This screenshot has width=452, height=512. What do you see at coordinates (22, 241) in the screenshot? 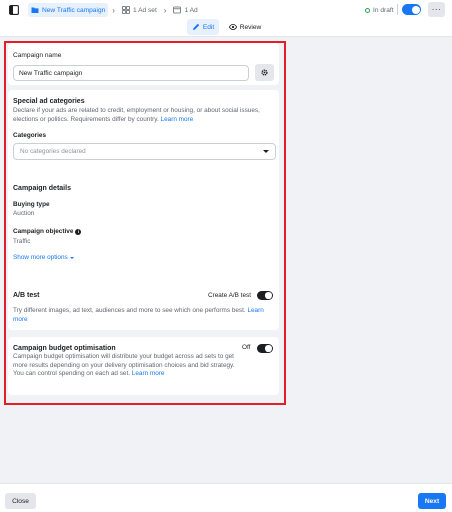
I see `campaign-objective-value: Traffic` at bounding box center [22, 241].